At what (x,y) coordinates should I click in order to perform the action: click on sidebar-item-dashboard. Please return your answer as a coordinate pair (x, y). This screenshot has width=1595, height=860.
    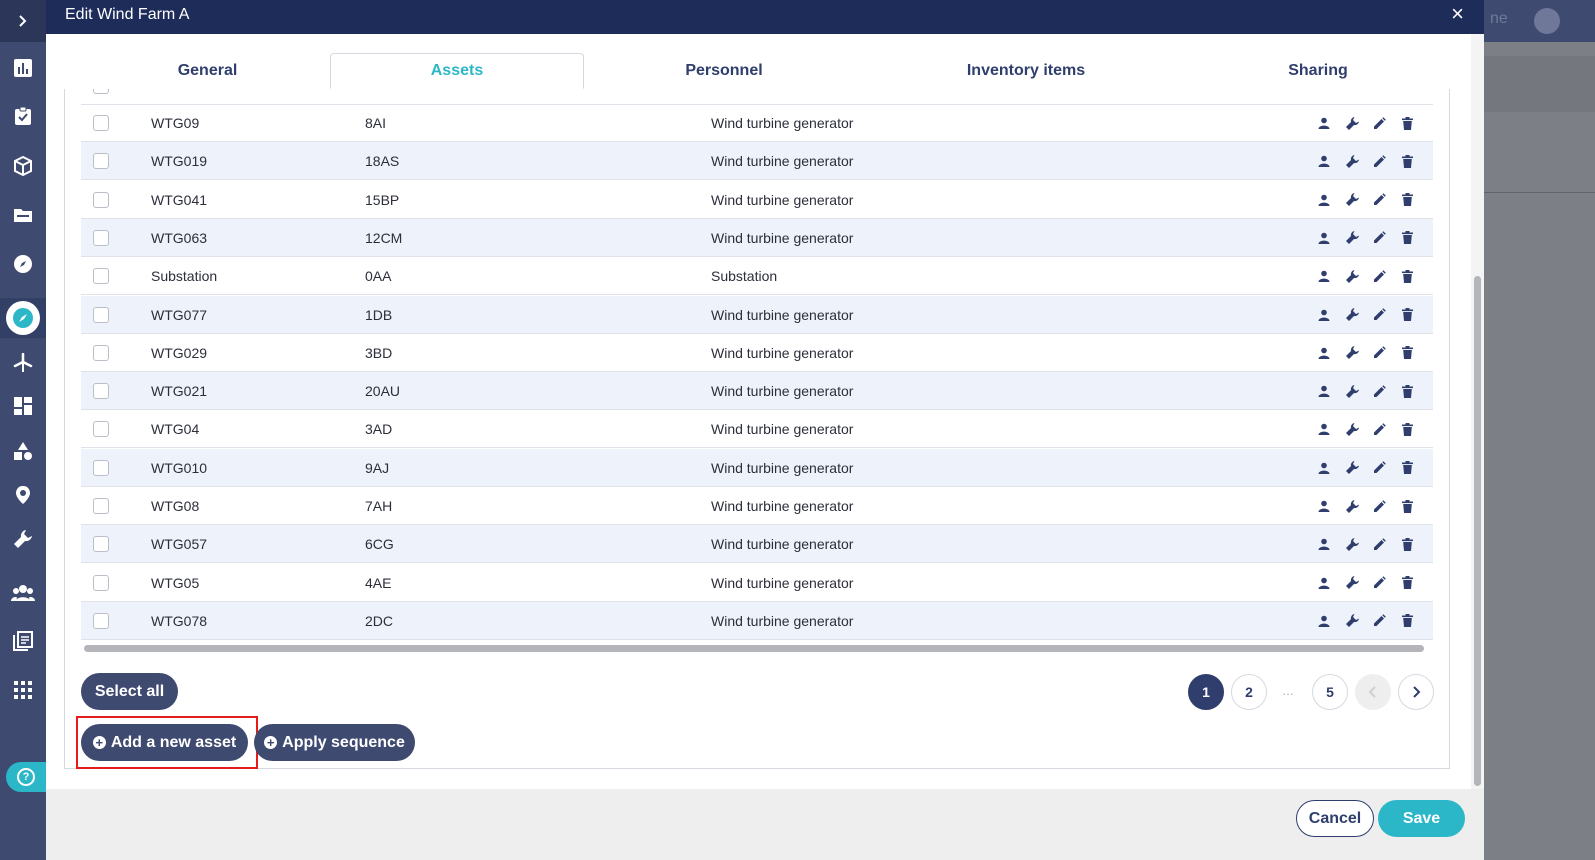
    Looking at the image, I should click on (23, 68).